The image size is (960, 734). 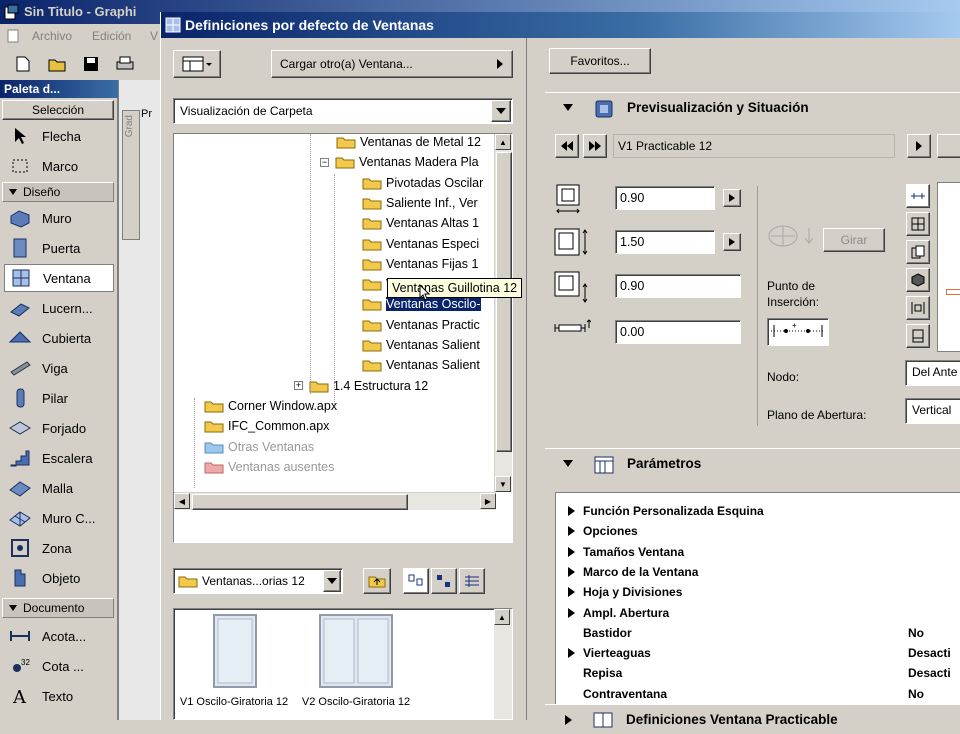 I want to click on offset-field: 0.00, so click(x=678, y=332).